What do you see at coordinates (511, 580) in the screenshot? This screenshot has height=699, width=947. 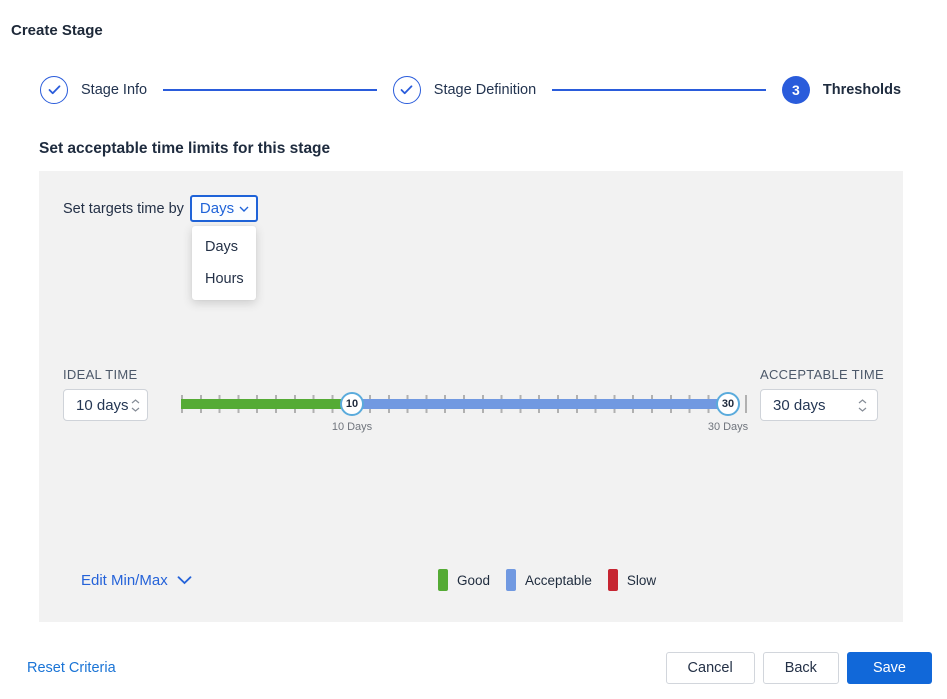 I see `acceptable-swatch` at bounding box center [511, 580].